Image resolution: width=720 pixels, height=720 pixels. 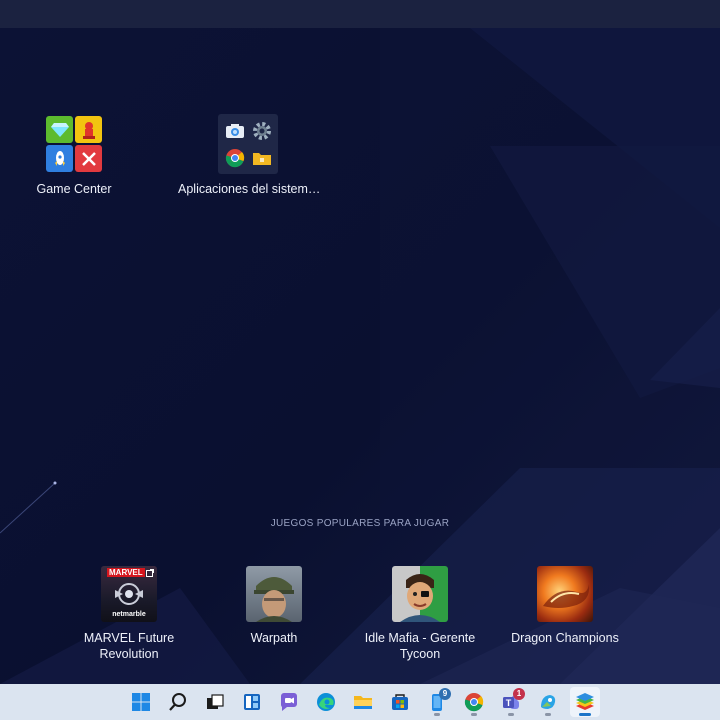 I want to click on camera-icon, so click(x=234, y=130).